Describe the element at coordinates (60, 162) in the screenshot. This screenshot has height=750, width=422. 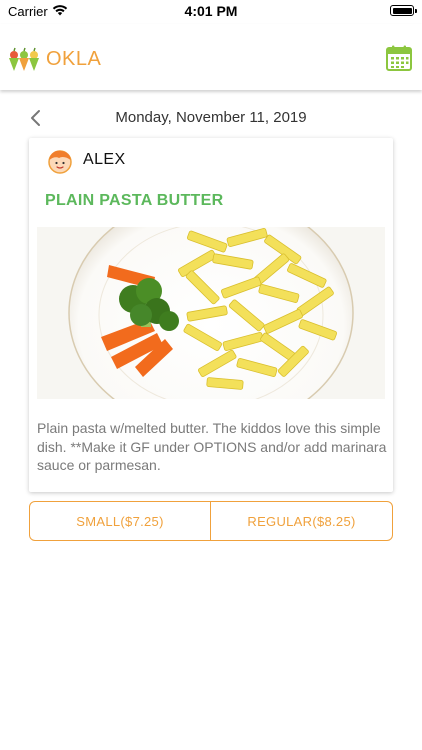
I see `child-avatar-icon` at that location.